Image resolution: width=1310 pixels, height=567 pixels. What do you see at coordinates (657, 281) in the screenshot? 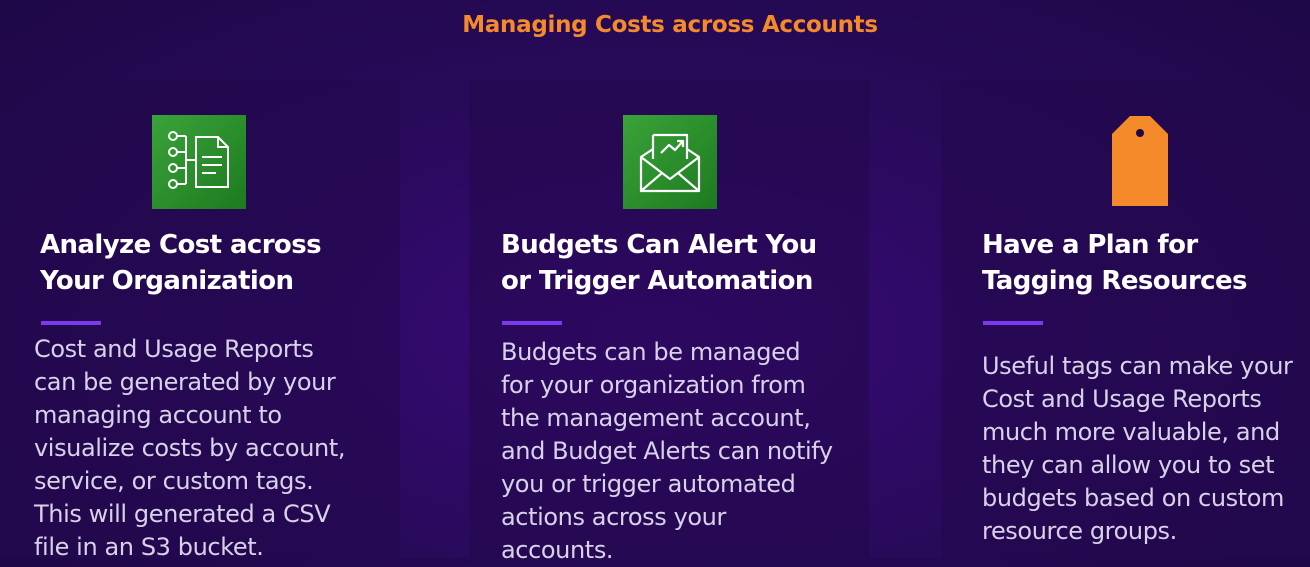
I see `card-heading-line: or Trigger Automation` at bounding box center [657, 281].